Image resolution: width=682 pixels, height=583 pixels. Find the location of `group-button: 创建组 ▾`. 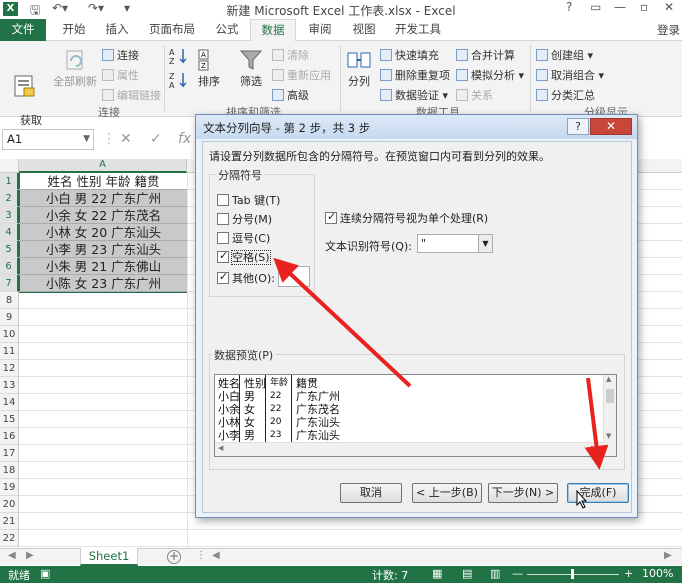

group-button: 创建组 ▾ is located at coordinates (564, 55).